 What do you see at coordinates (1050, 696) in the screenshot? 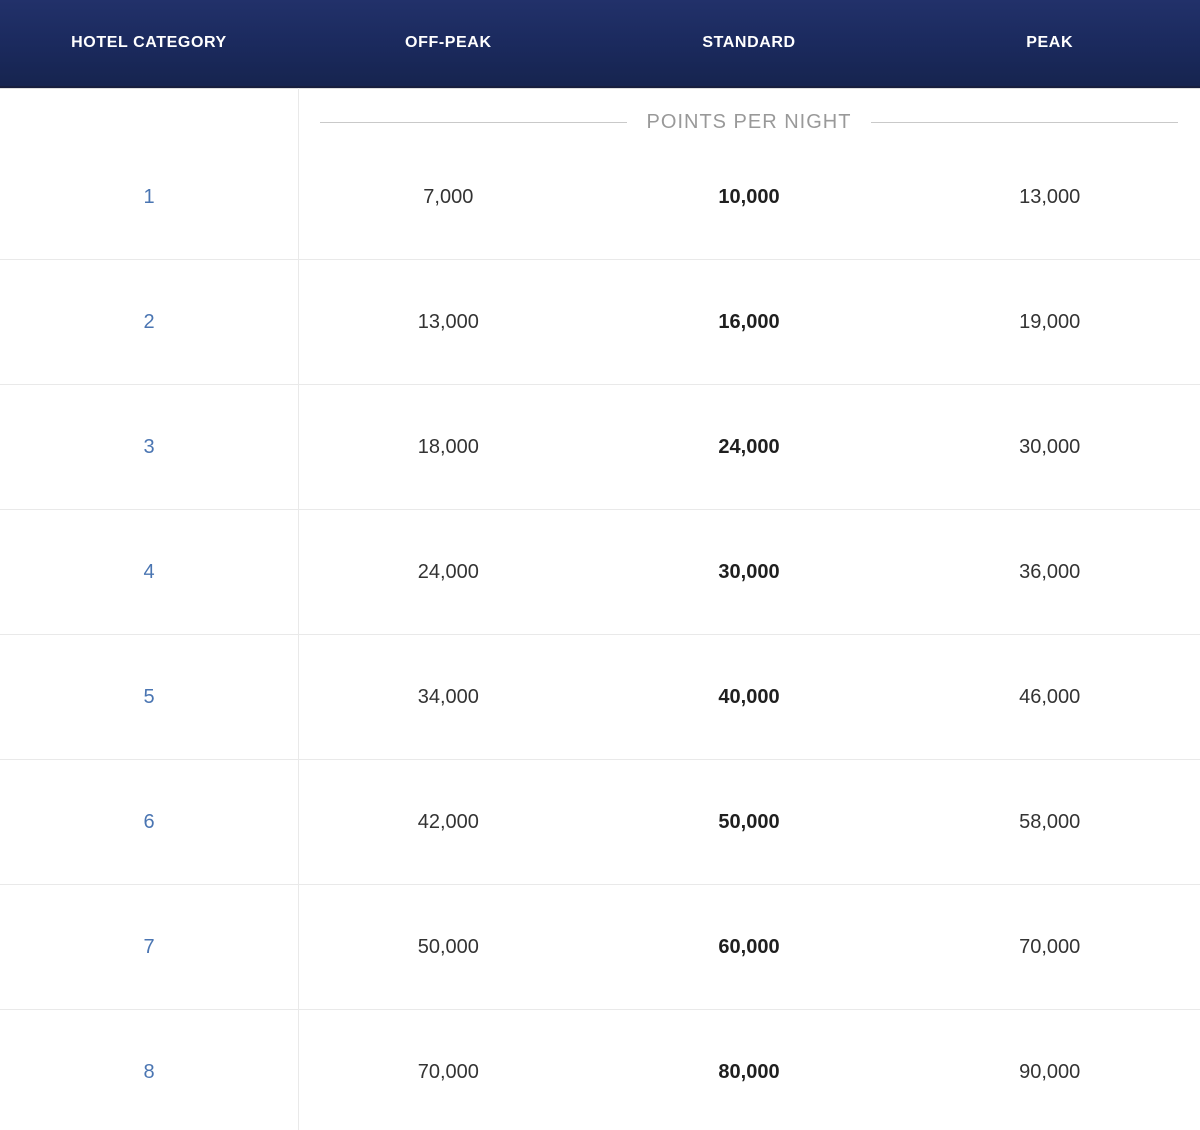
I see `peak-value: 46,000` at bounding box center [1050, 696].